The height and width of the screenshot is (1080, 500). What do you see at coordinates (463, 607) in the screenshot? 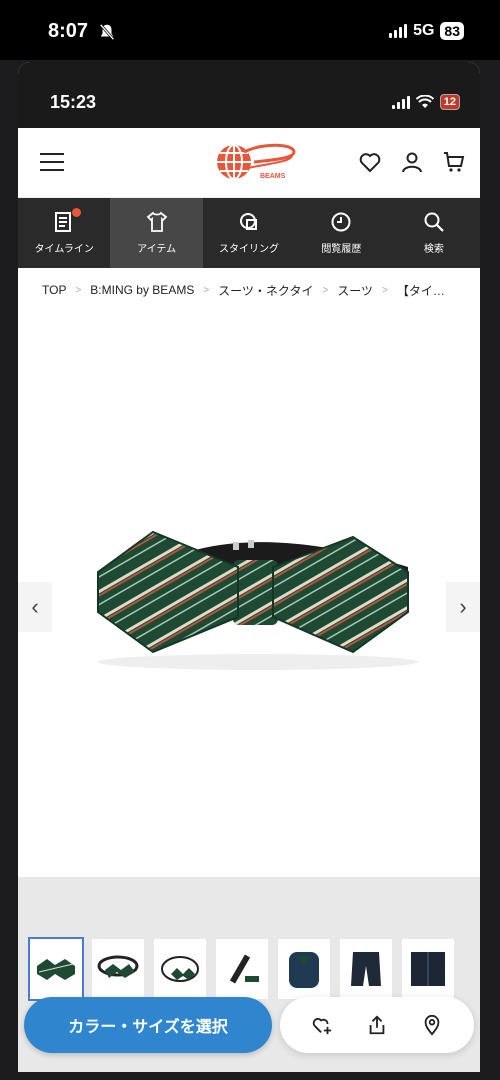
I see `carousel-next-button: ›` at bounding box center [463, 607].